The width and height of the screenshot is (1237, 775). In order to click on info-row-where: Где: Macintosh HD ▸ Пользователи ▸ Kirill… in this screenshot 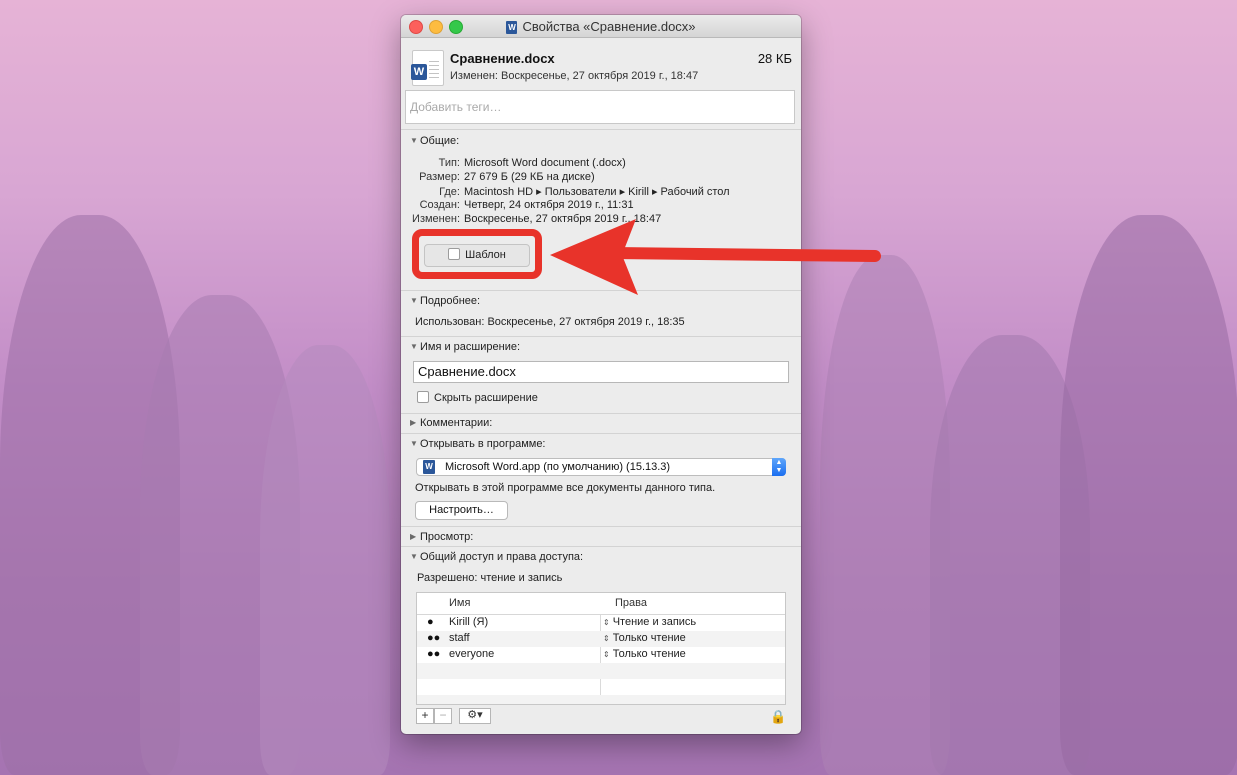, I will do `click(565, 191)`.